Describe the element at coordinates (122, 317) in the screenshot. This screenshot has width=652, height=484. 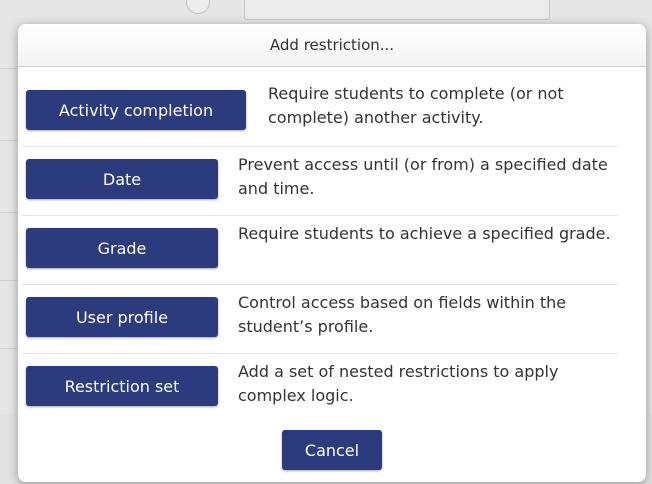
I see `user-profile-button: User profile` at that location.